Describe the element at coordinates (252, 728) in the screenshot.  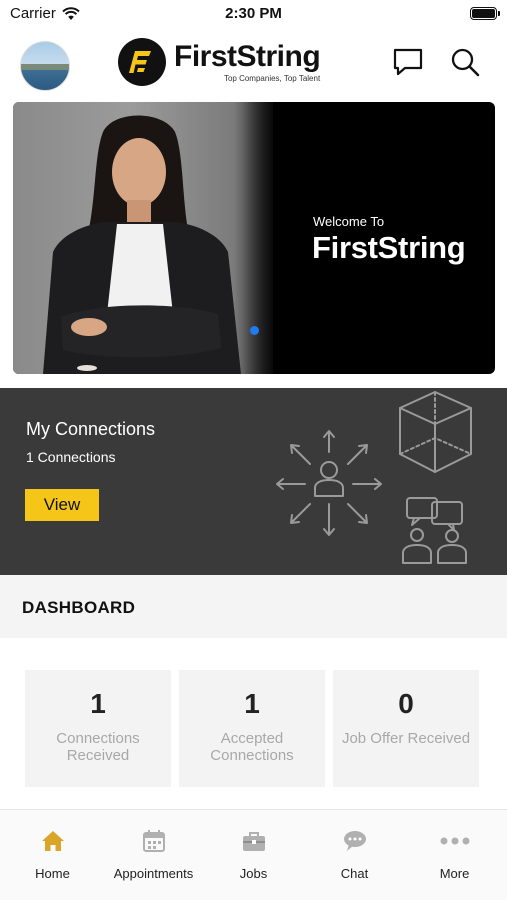
I see `stat-card-accepted-connections: 1 Accepted Connections` at that location.